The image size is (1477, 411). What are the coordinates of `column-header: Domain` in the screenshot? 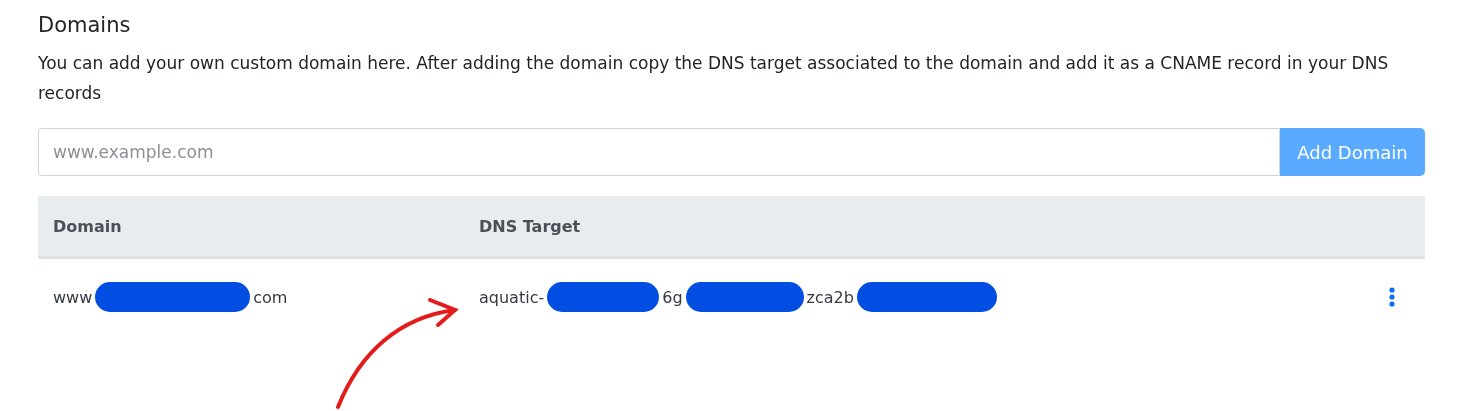 It's located at (87, 226).